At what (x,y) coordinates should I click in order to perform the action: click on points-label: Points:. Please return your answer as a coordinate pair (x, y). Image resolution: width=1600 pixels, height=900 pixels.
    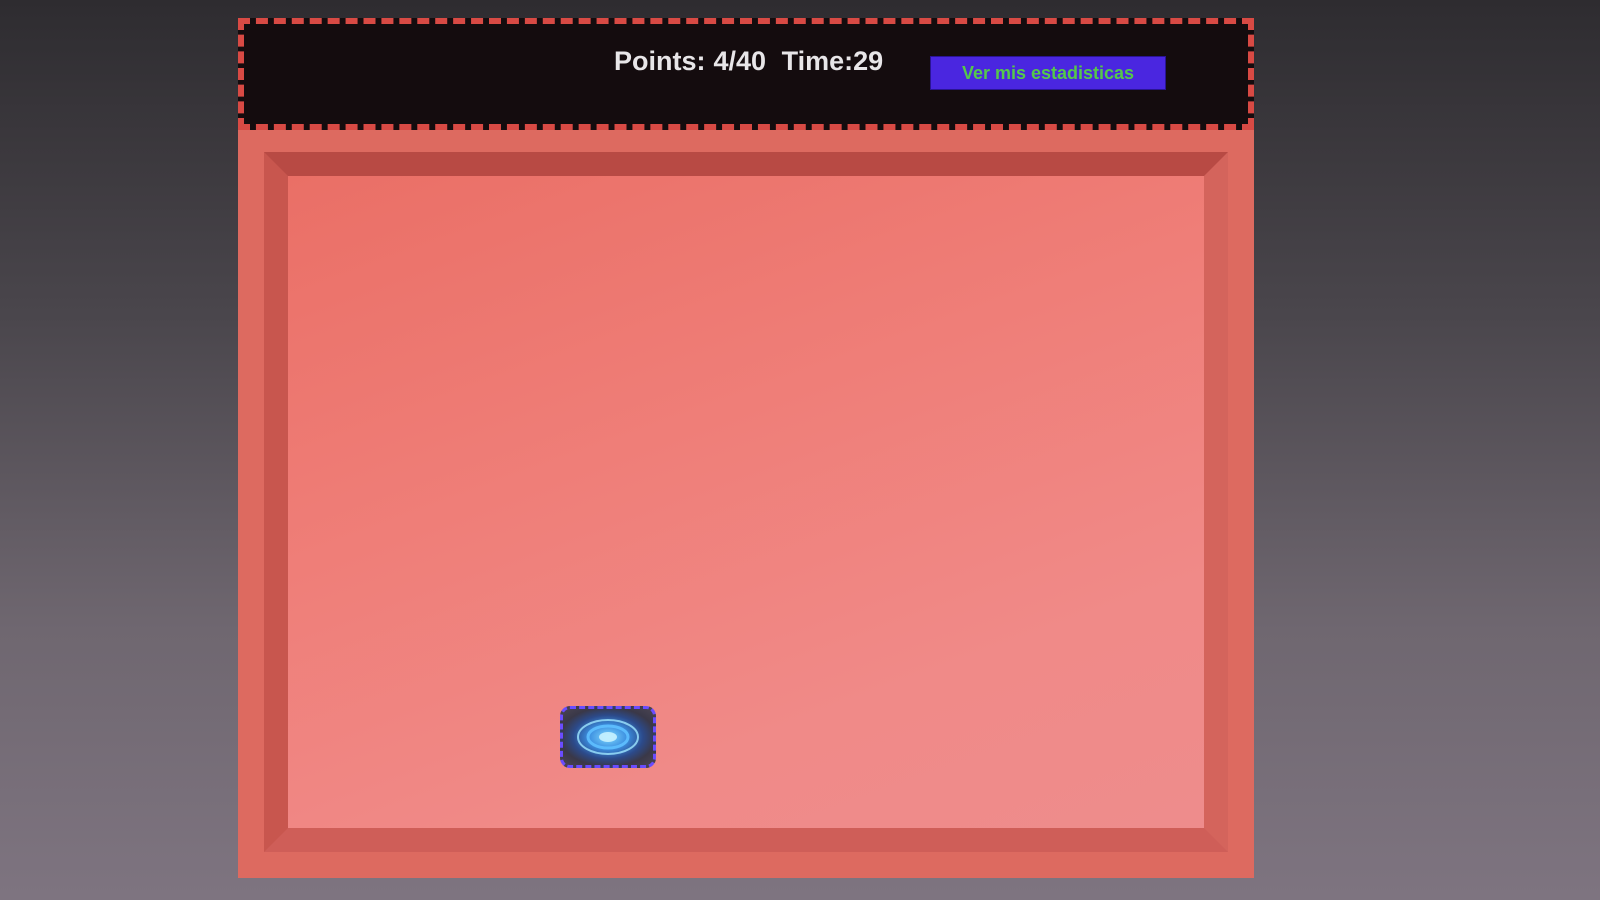
    Looking at the image, I should click on (660, 61).